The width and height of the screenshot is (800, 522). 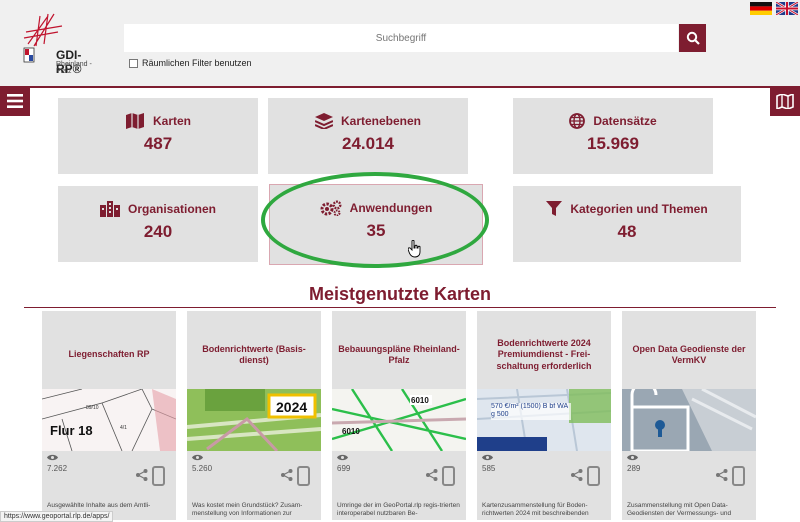 I want to click on svg-text: 6010, so click(x=351, y=431).